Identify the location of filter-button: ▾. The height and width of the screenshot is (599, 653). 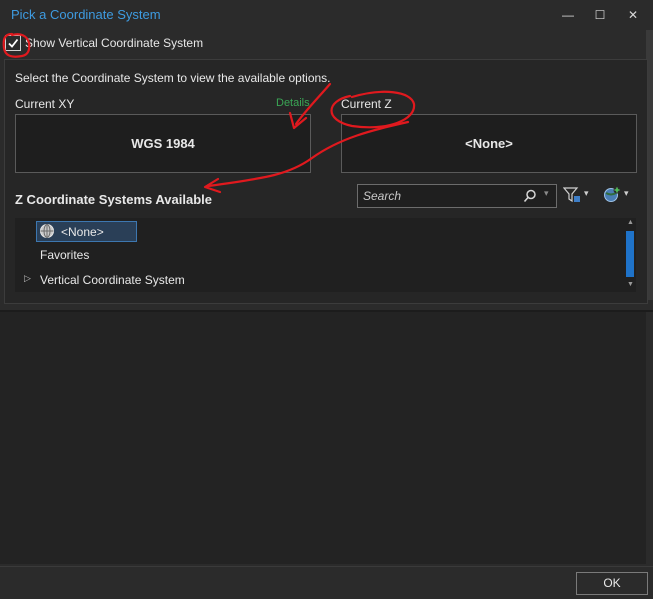
(575, 196).